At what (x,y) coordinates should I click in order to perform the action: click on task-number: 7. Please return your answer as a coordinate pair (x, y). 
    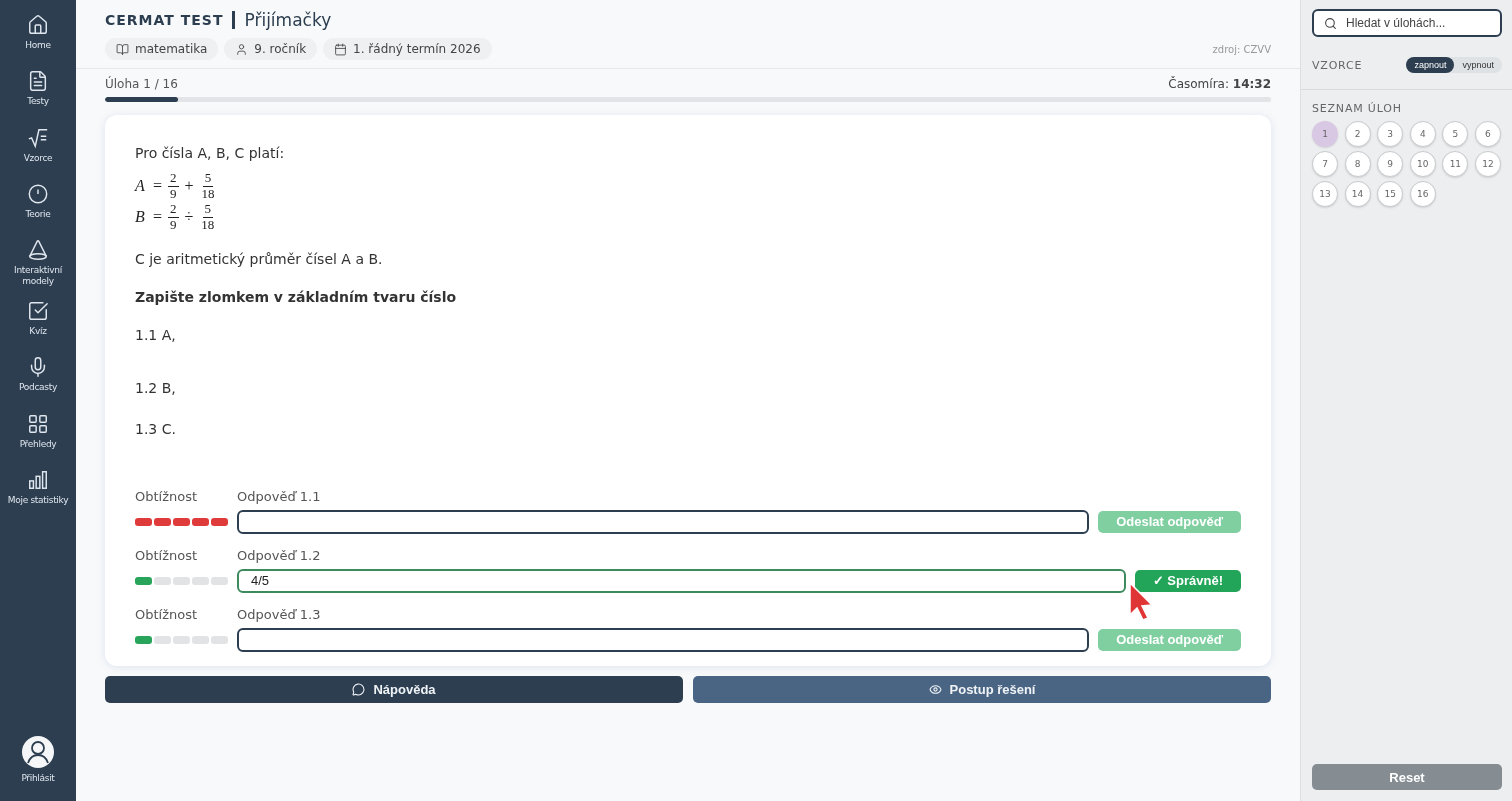
    Looking at the image, I should click on (1325, 164).